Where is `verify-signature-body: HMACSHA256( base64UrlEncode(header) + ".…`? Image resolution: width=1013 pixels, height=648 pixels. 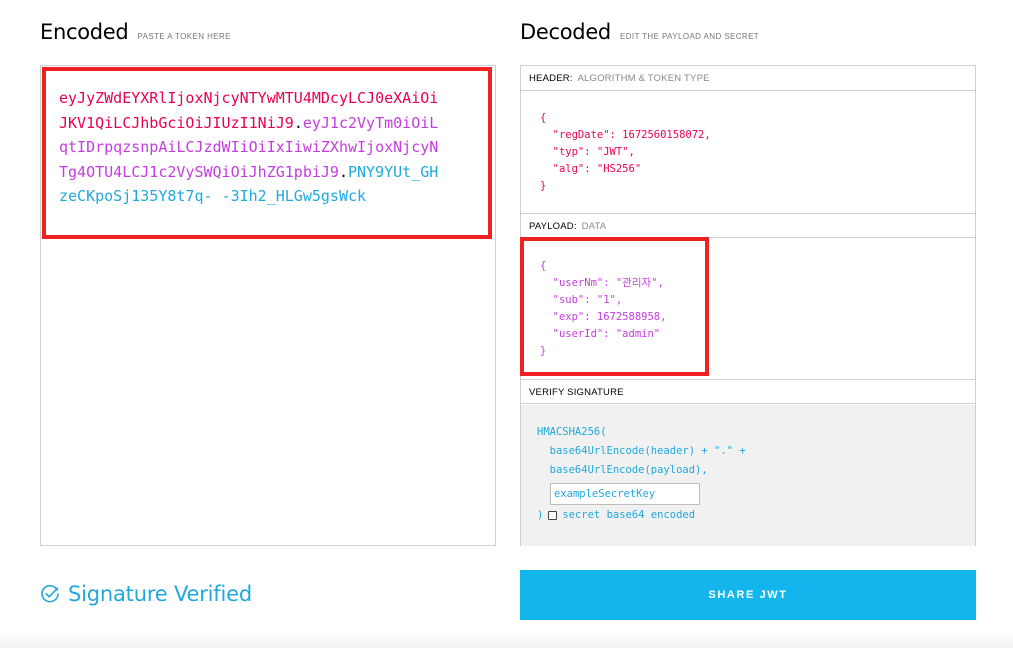
verify-signature-body: HMACSHA256( base64UrlEncode(header) + ".… is located at coordinates (748, 475).